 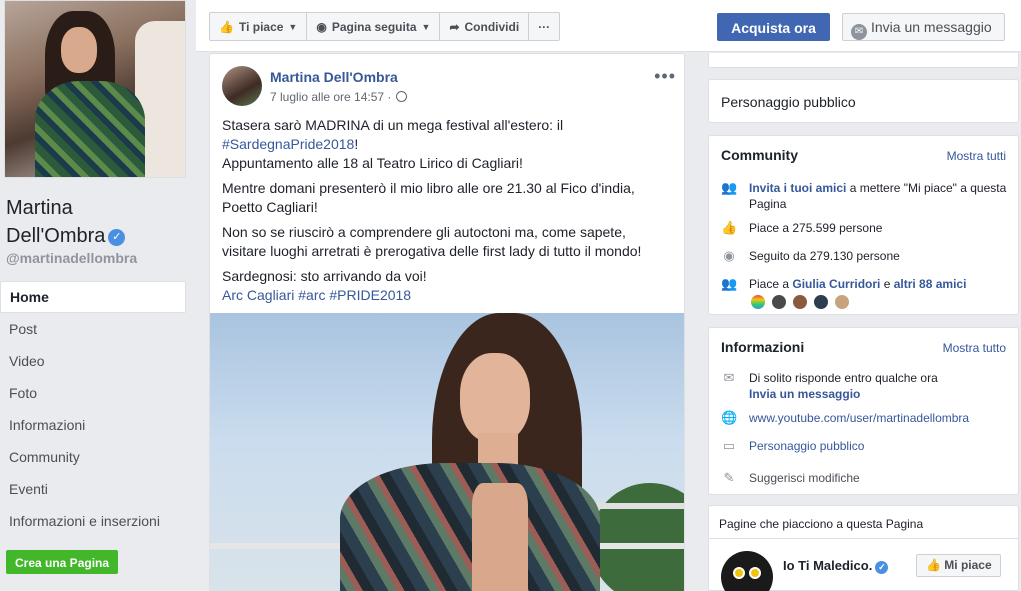 I want to click on friends-mid: e, so click(x=887, y=284).